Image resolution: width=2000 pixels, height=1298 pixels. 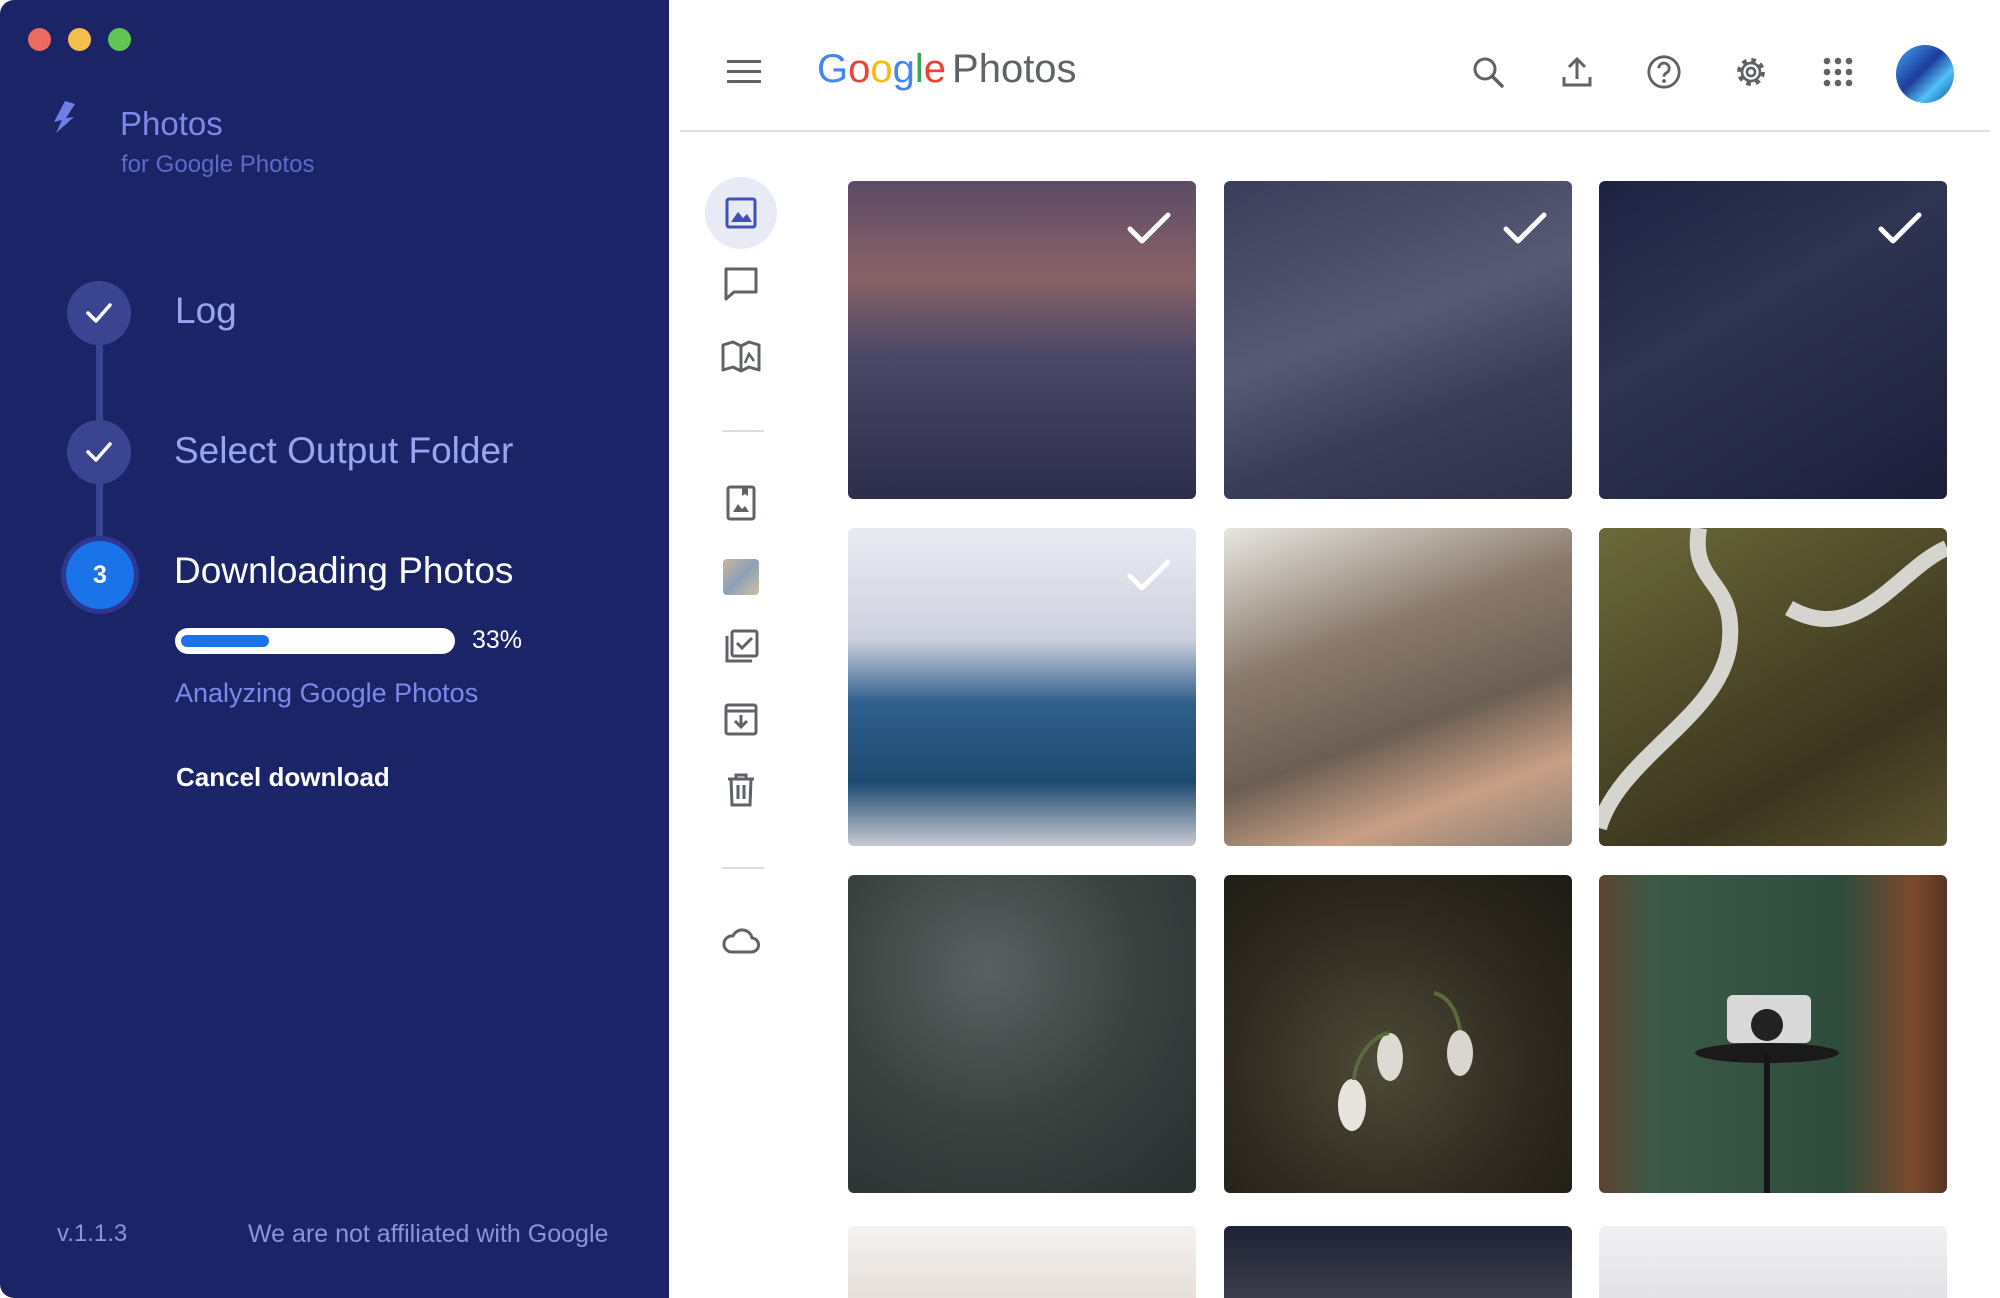 I want to click on table-camera-shapes, so click(x=1767, y=1094).